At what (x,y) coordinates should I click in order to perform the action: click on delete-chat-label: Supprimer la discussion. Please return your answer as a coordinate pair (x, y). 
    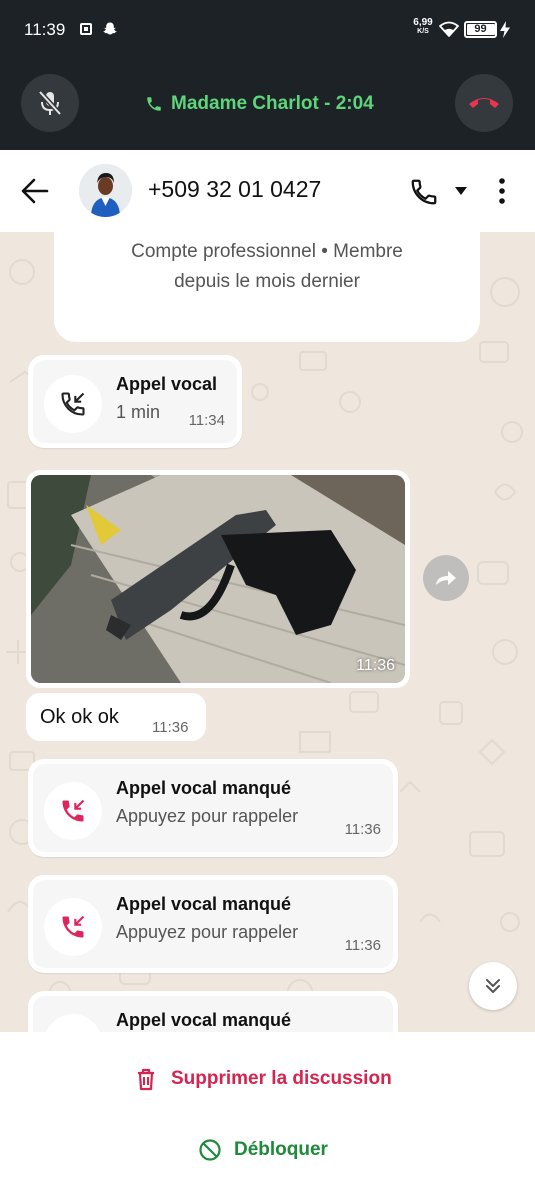
    Looking at the image, I should click on (281, 1078).